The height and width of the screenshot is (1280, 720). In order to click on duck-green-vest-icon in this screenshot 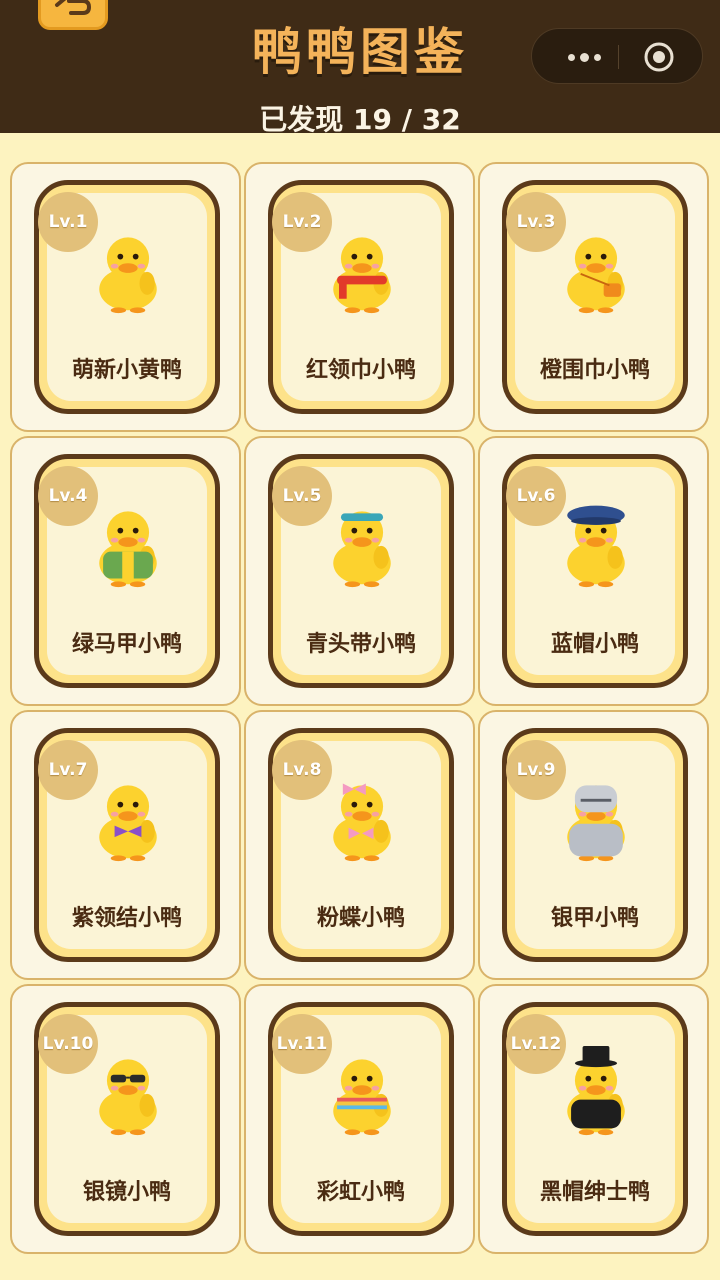, I will do `click(128, 544)`.